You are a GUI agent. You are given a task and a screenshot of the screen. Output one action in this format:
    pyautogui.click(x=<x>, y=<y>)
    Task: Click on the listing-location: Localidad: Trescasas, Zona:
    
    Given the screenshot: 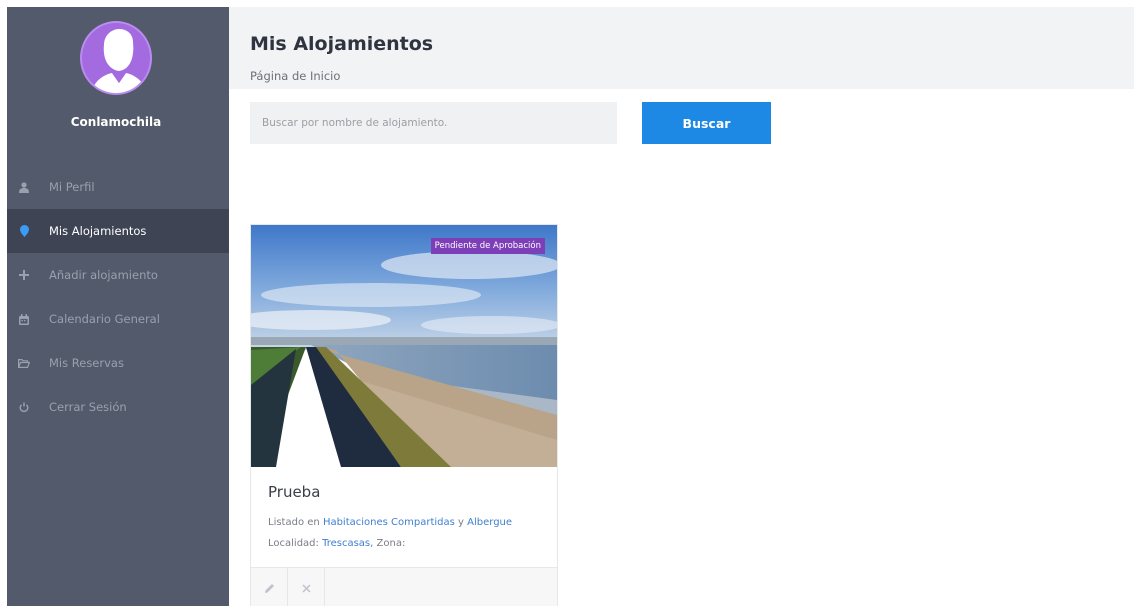 What is the action you would take?
    pyautogui.click(x=336, y=543)
    